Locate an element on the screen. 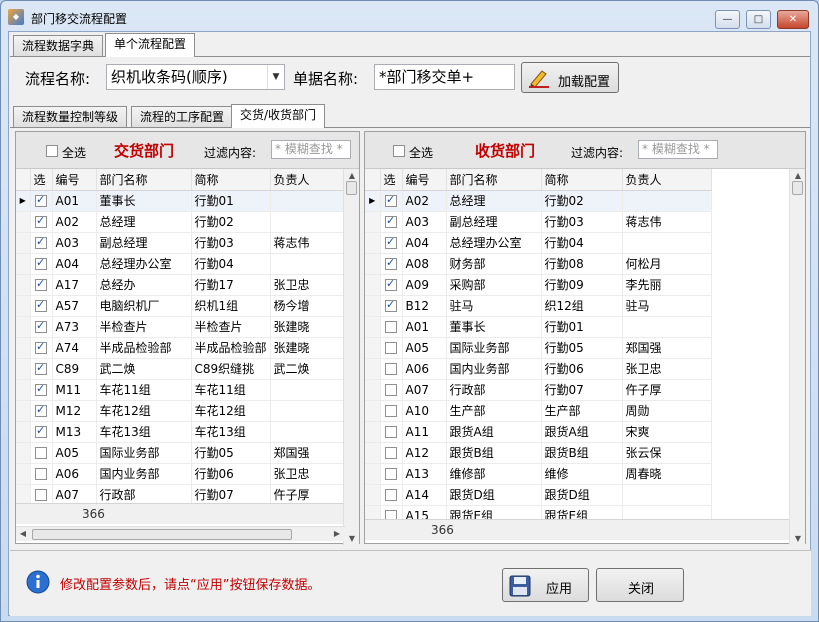 This screenshot has width=819, height=622. dept-name-cell: 董事长 is located at coordinates (494, 327).